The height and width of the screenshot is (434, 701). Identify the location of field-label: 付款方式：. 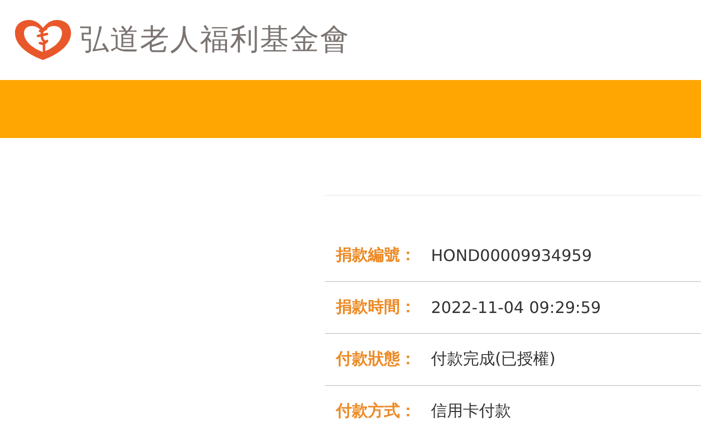
(376, 411).